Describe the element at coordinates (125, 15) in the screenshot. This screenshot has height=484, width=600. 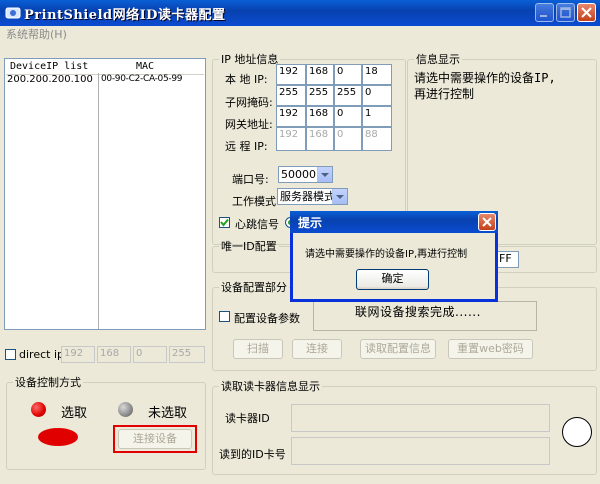
I see `window-title: PrintShield网络ID读卡器配置` at that location.